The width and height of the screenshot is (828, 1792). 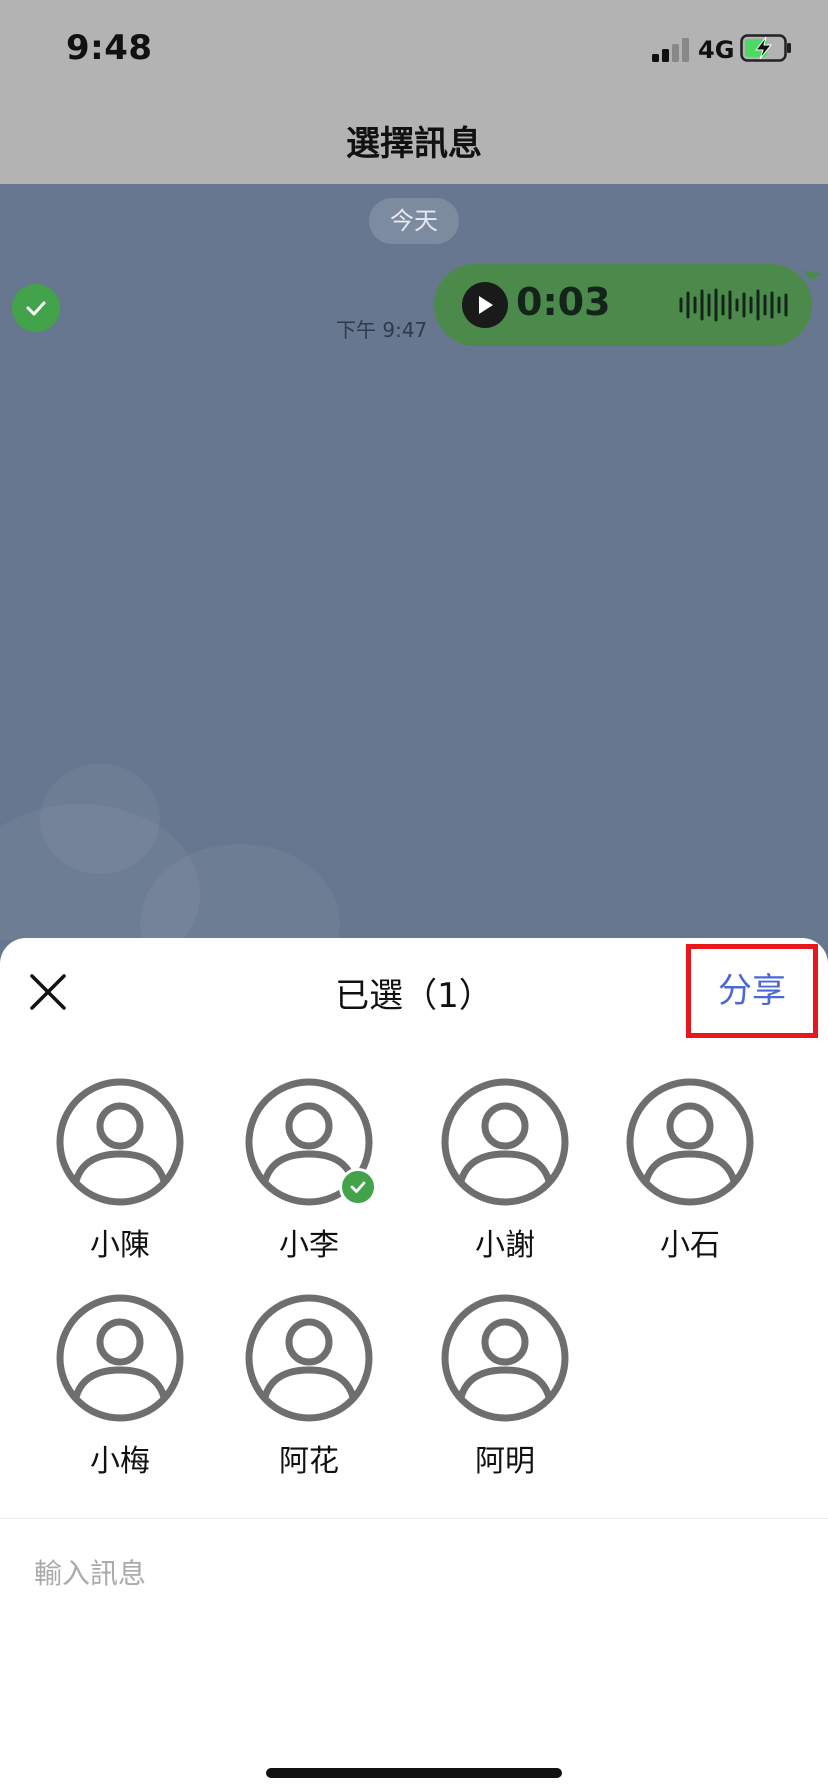 What do you see at coordinates (623, 305) in the screenshot?
I see `voice-message-bubble: 0:03` at bounding box center [623, 305].